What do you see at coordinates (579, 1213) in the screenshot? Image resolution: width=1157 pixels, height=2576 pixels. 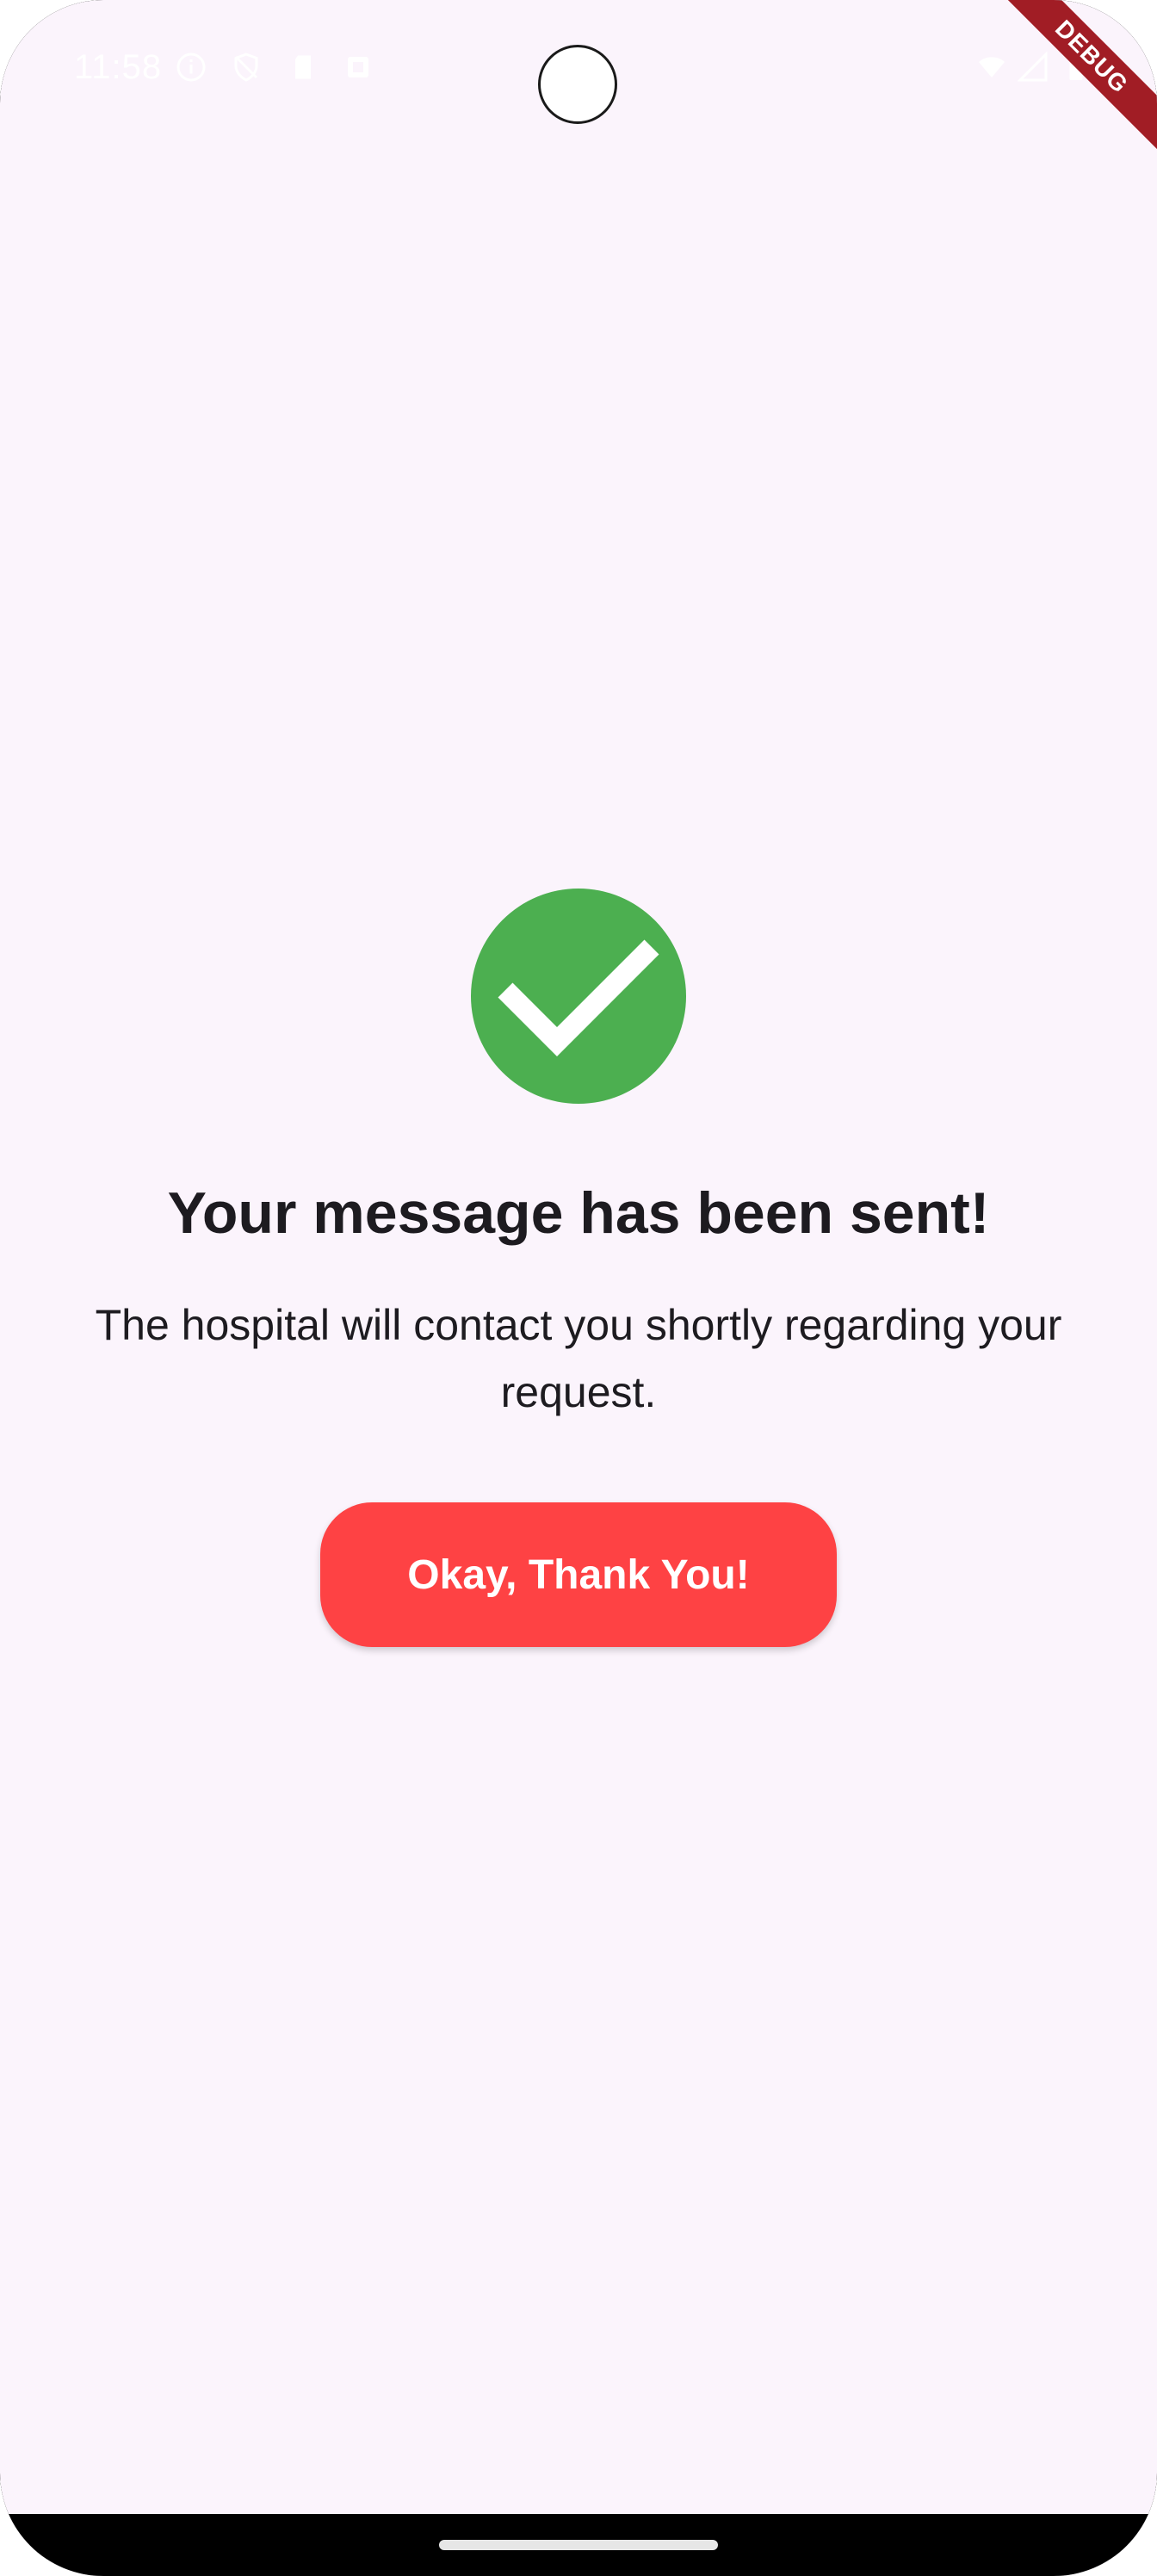 I see `confirmation-title: Your message has been sent!` at bounding box center [579, 1213].